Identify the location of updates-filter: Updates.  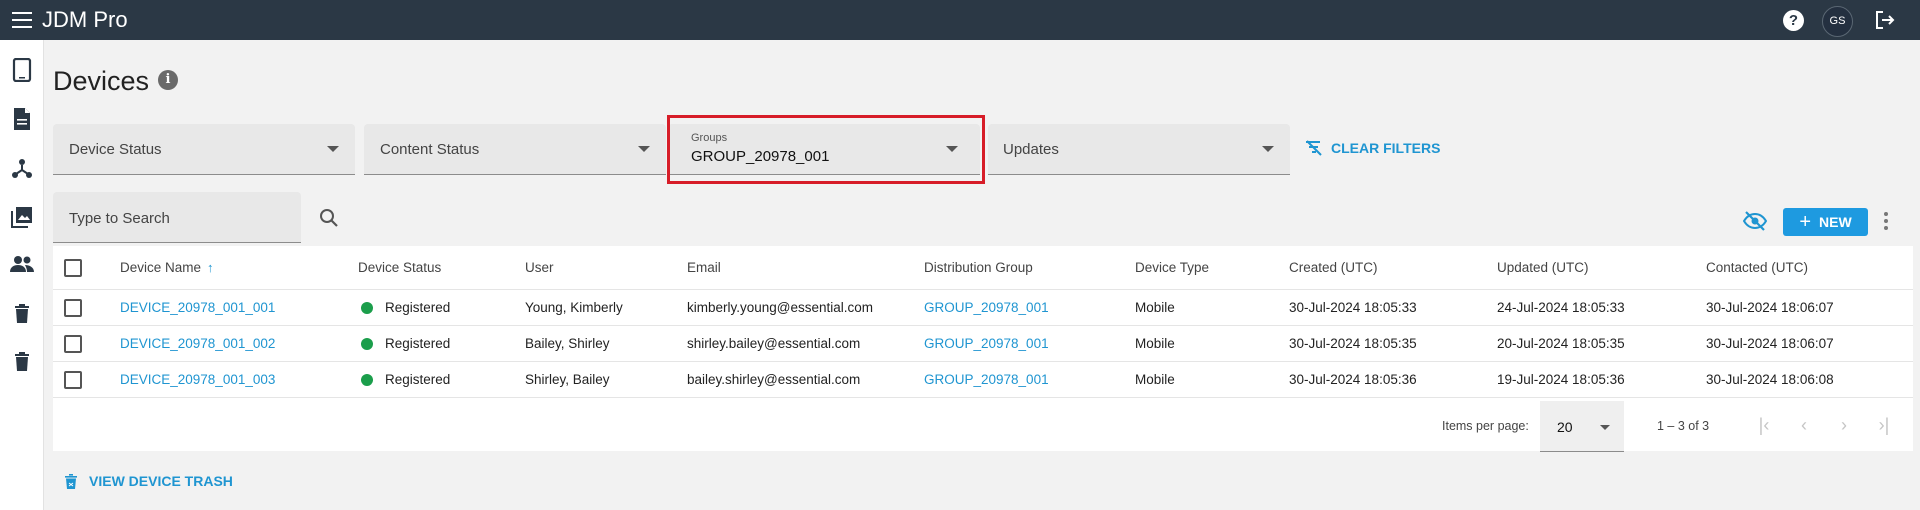
(1139, 149).